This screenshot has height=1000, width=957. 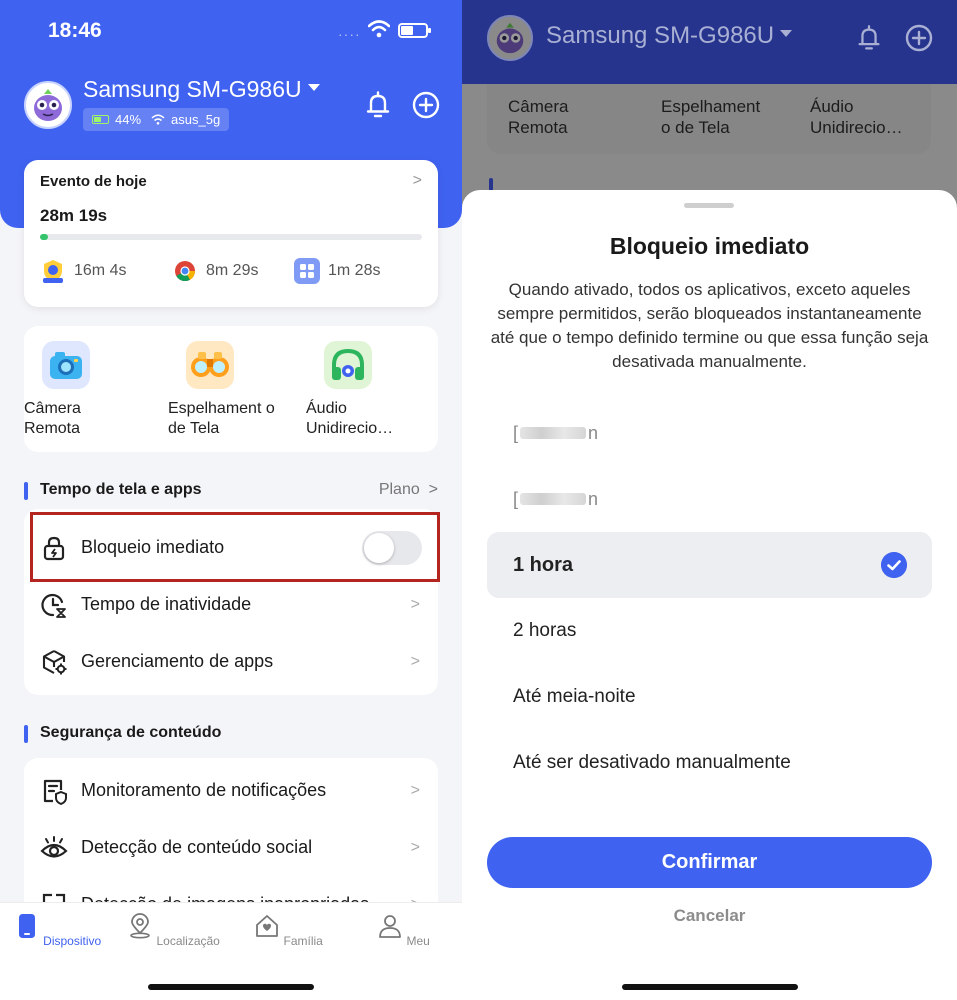 I want to click on event-app-time: 8m 29s, so click(x=232, y=270).